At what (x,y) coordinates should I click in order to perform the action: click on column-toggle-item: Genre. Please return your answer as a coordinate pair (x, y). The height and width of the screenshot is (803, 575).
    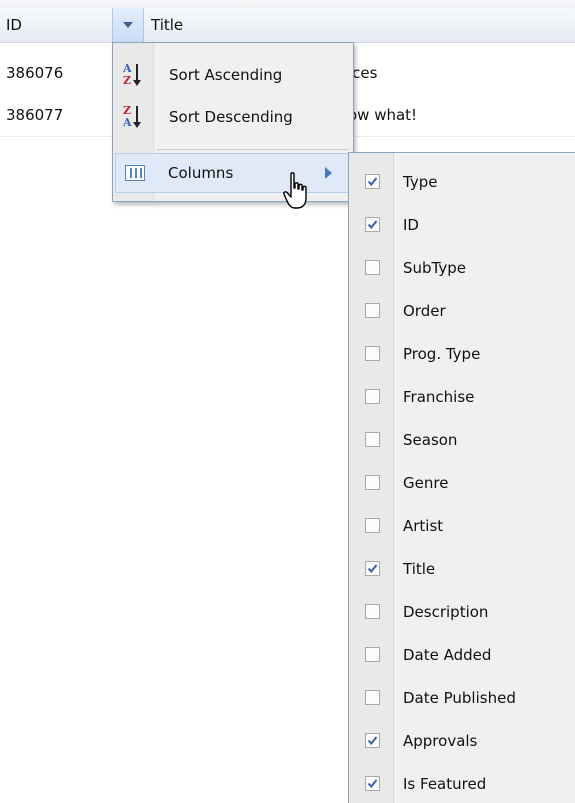
    Looking at the image, I should click on (462, 482).